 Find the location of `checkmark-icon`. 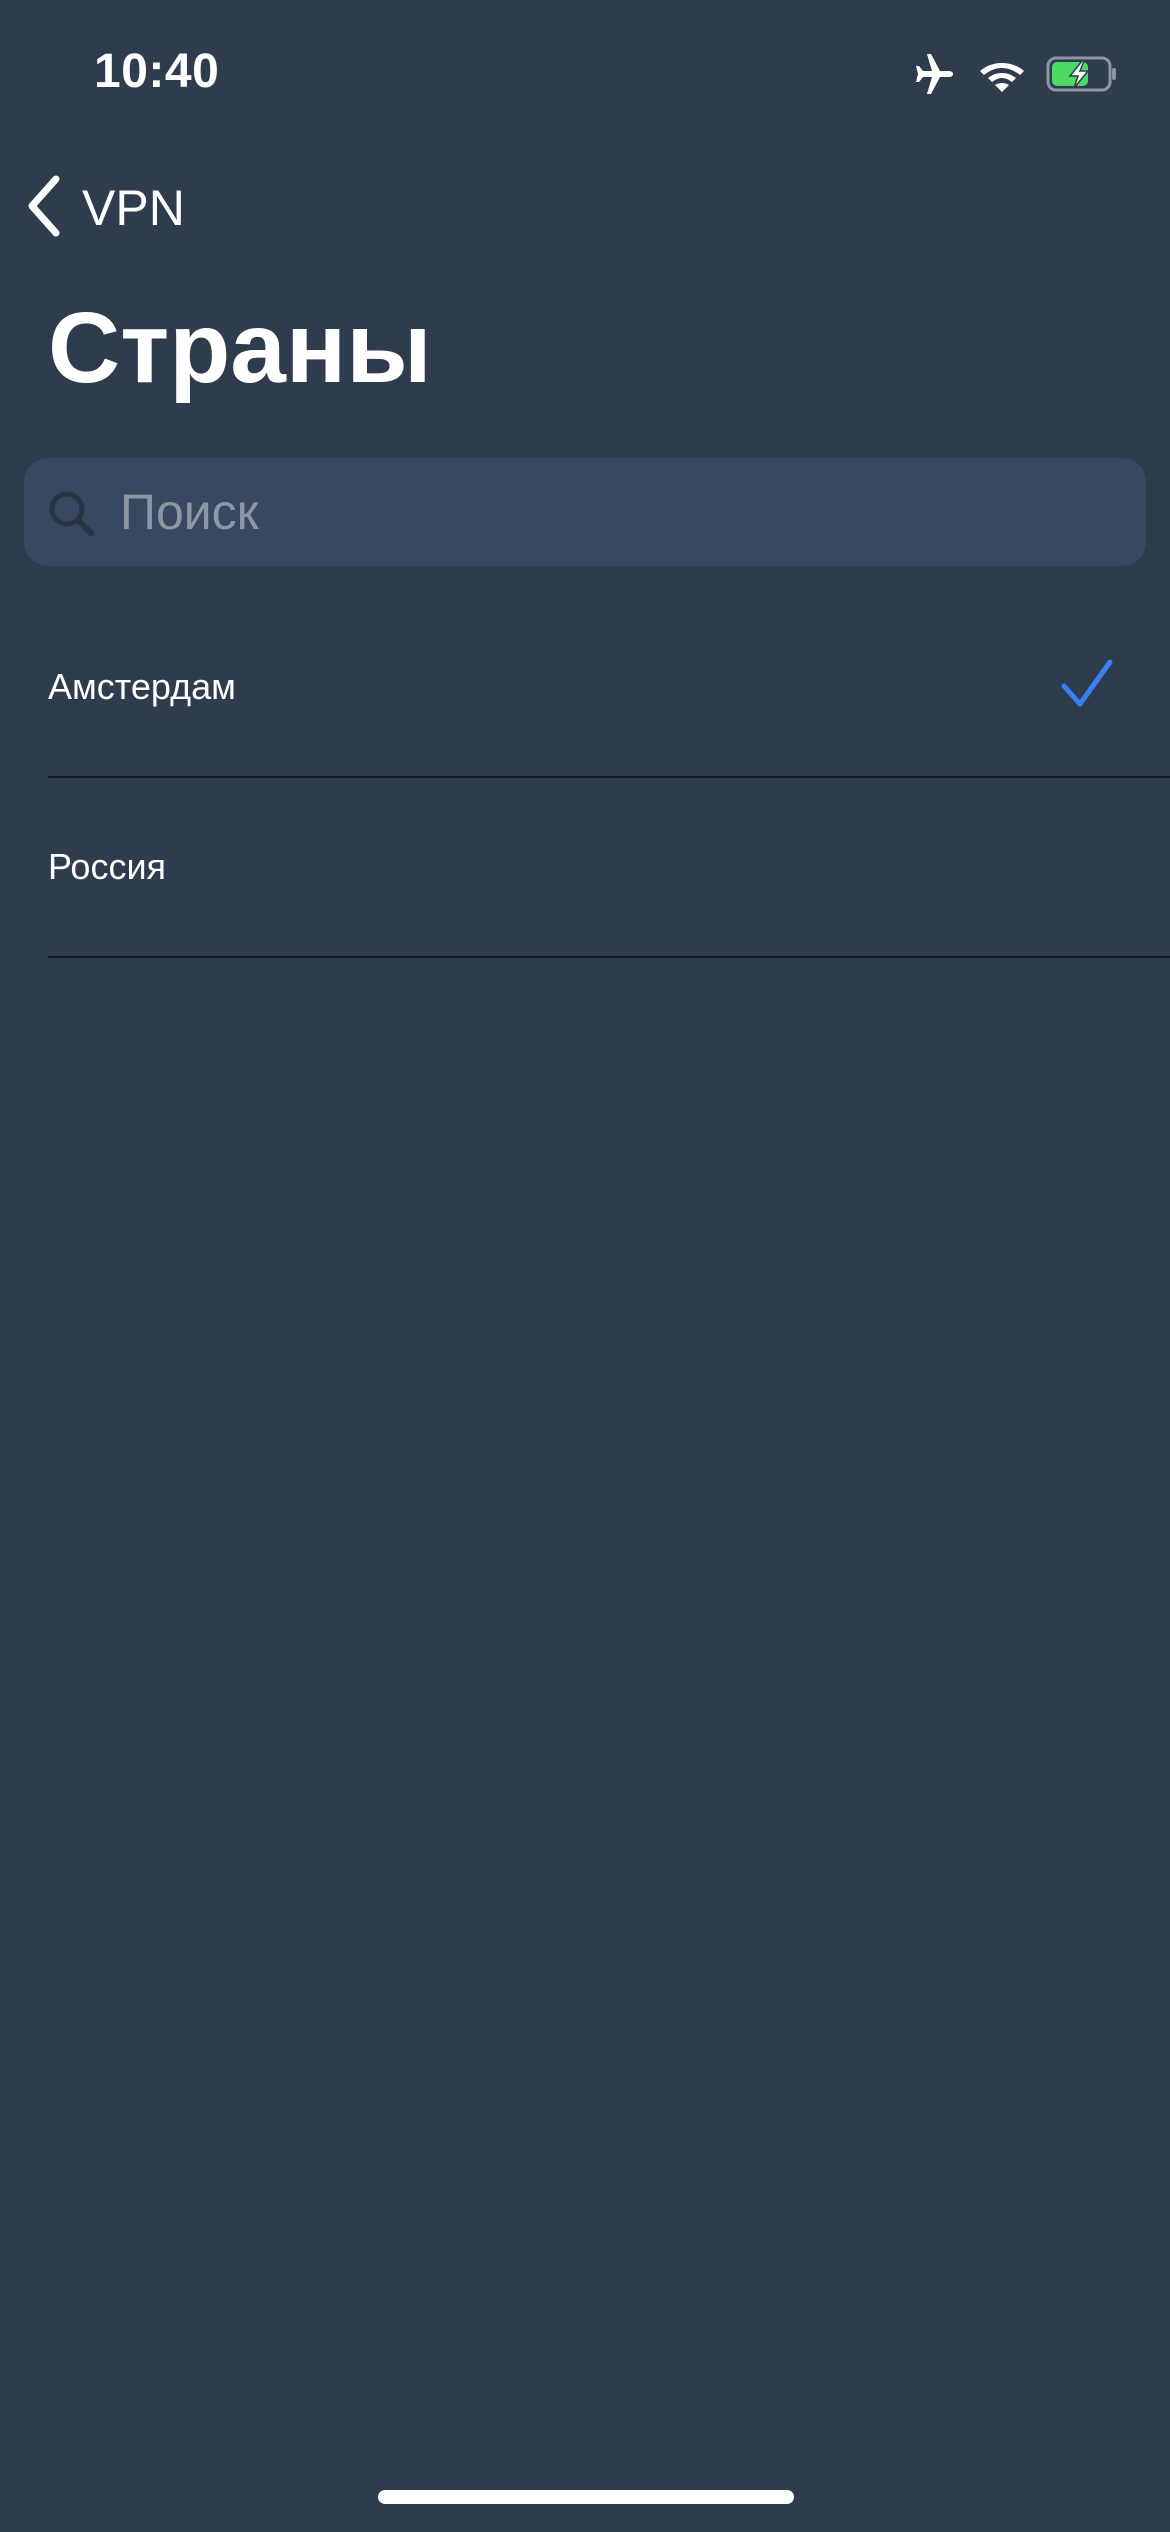

checkmark-icon is located at coordinates (1087, 685).